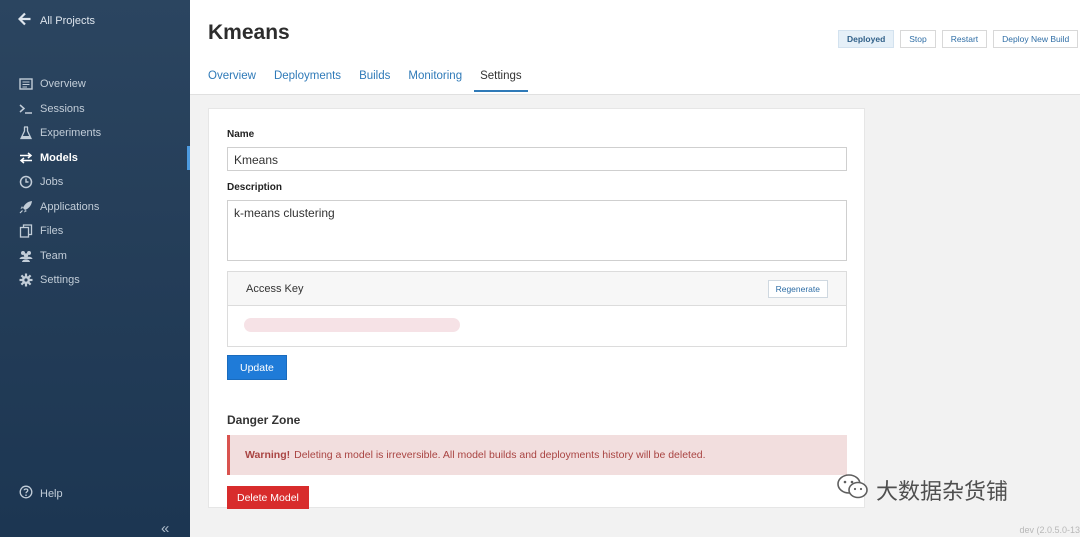  I want to click on sidebar-item-label: Sessions, so click(62, 108).